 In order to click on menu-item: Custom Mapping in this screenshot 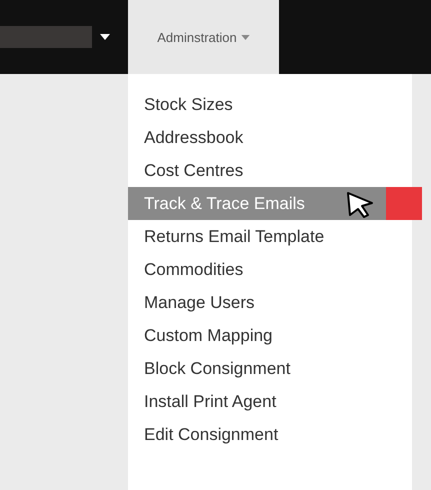, I will do `click(275, 335)`.